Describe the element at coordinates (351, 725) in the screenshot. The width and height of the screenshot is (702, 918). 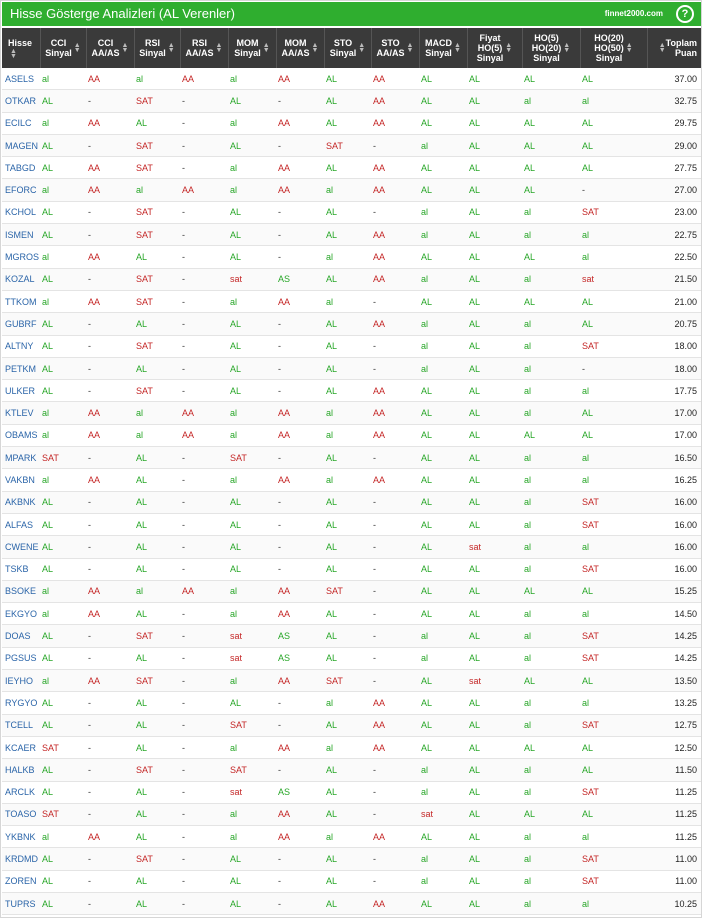
I see `table-row: TCELL AL - AL - SAT - AL AA AL AL al SAT 12.75` at that location.